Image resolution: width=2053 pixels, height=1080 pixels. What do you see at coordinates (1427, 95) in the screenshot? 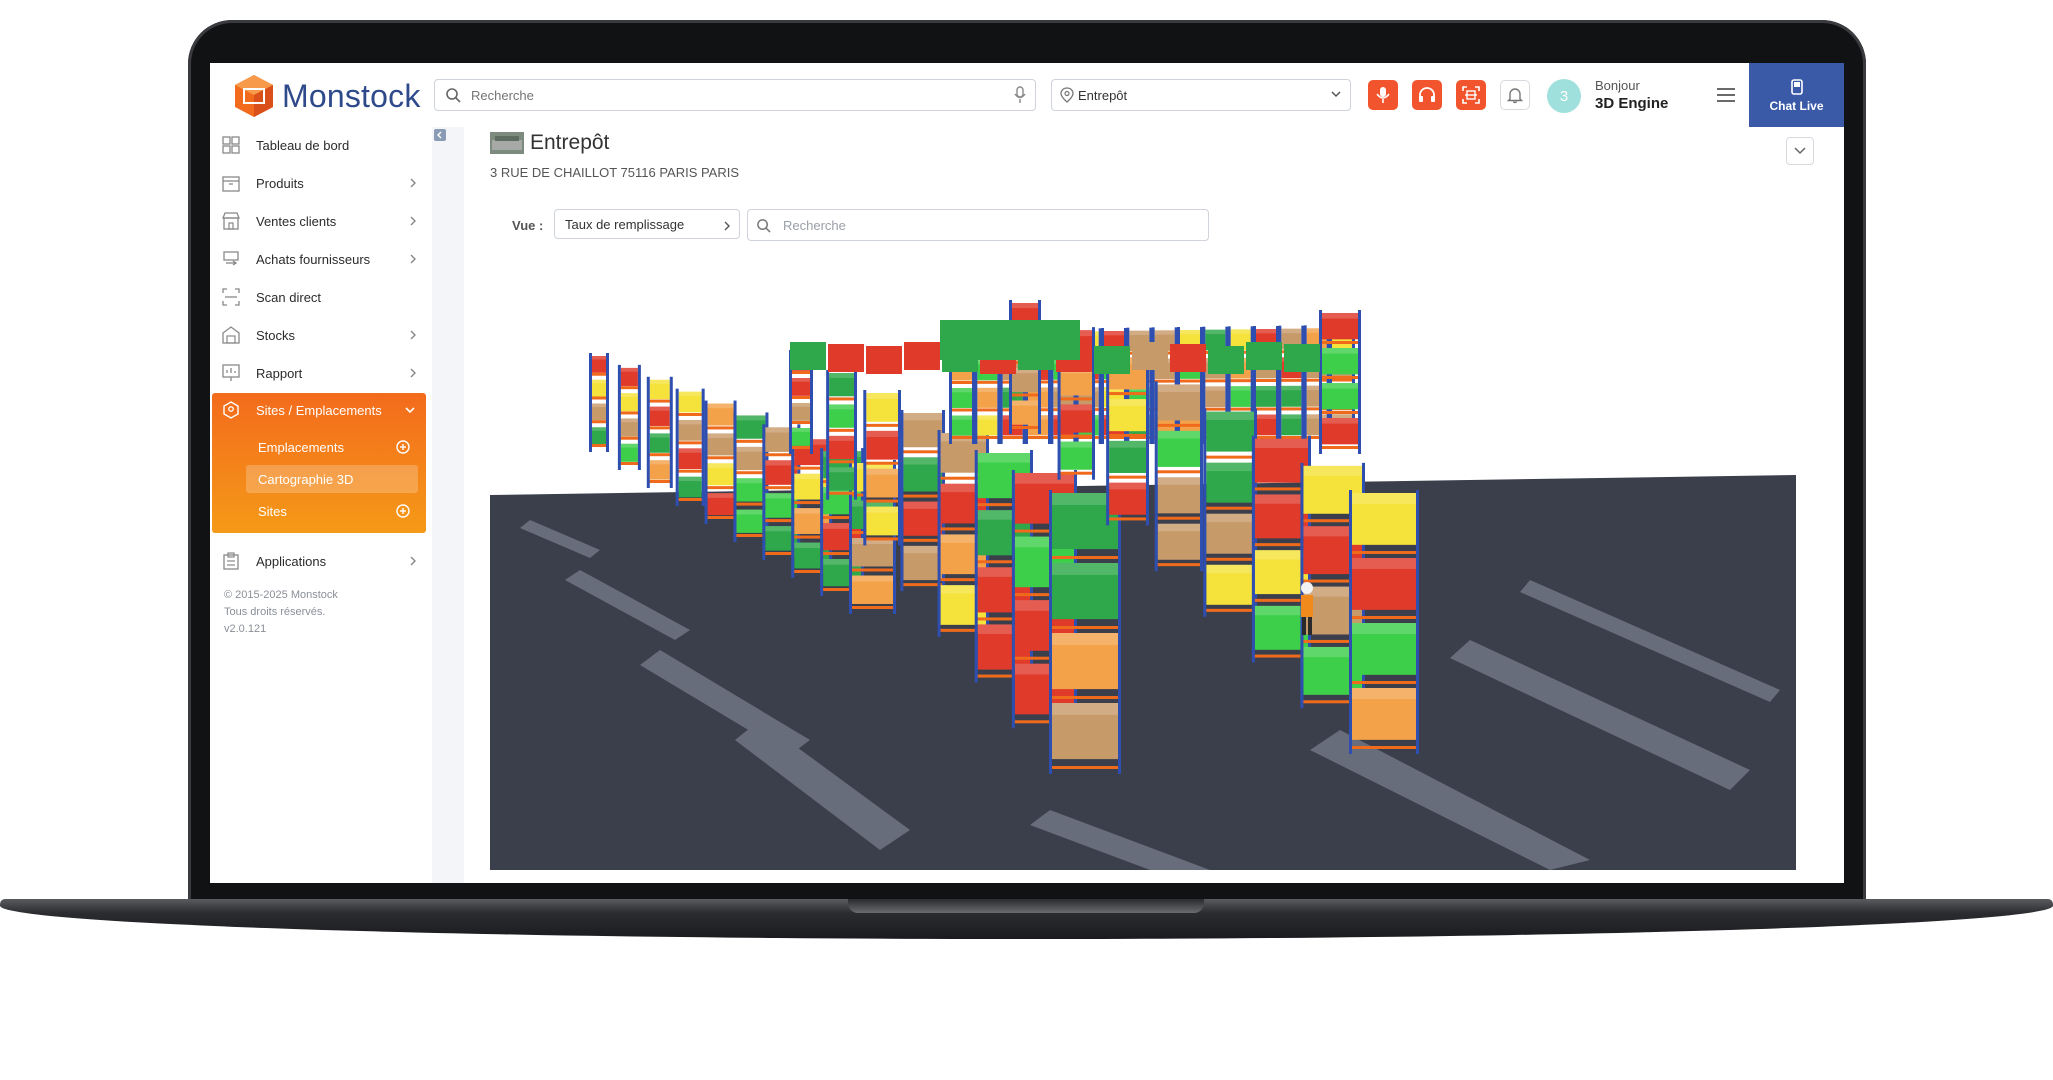
I see `support-button` at bounding box center [1427, 95].